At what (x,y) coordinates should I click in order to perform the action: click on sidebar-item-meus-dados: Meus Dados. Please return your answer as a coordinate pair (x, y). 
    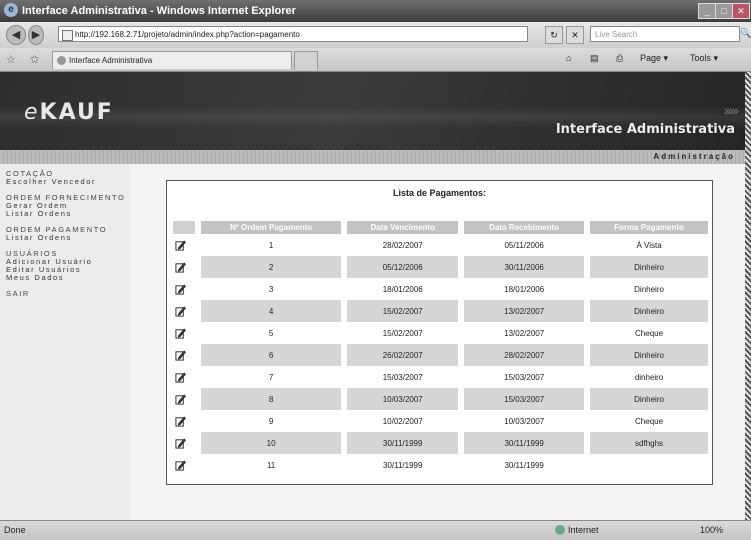
    Looking at the image, I should click on (49, 278).